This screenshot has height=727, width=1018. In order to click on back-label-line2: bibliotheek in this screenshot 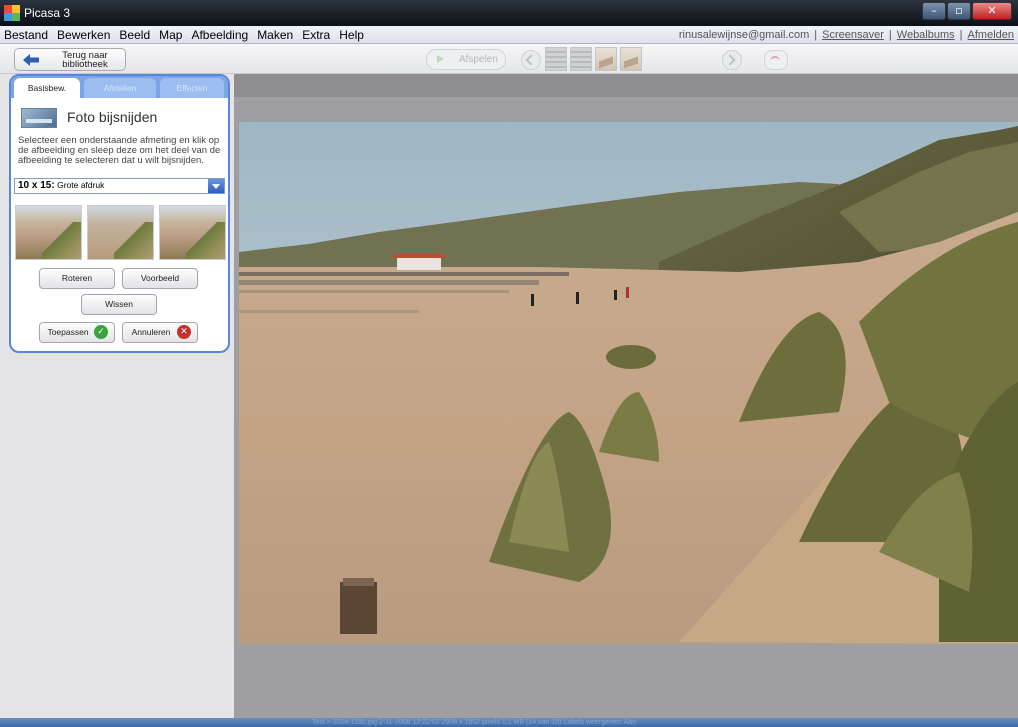, I will do `click(85, 64)`.